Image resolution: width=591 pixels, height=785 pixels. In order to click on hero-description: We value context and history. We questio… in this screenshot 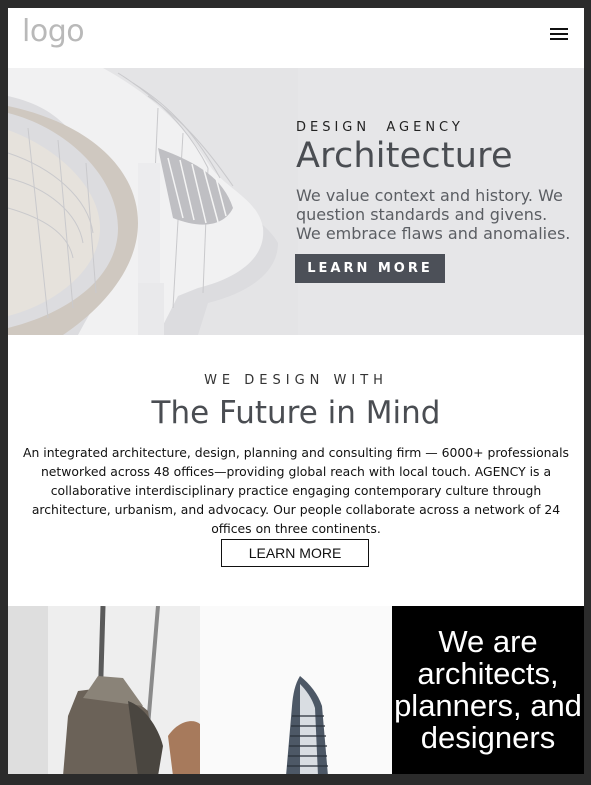, I will do `click(433, 214)`.